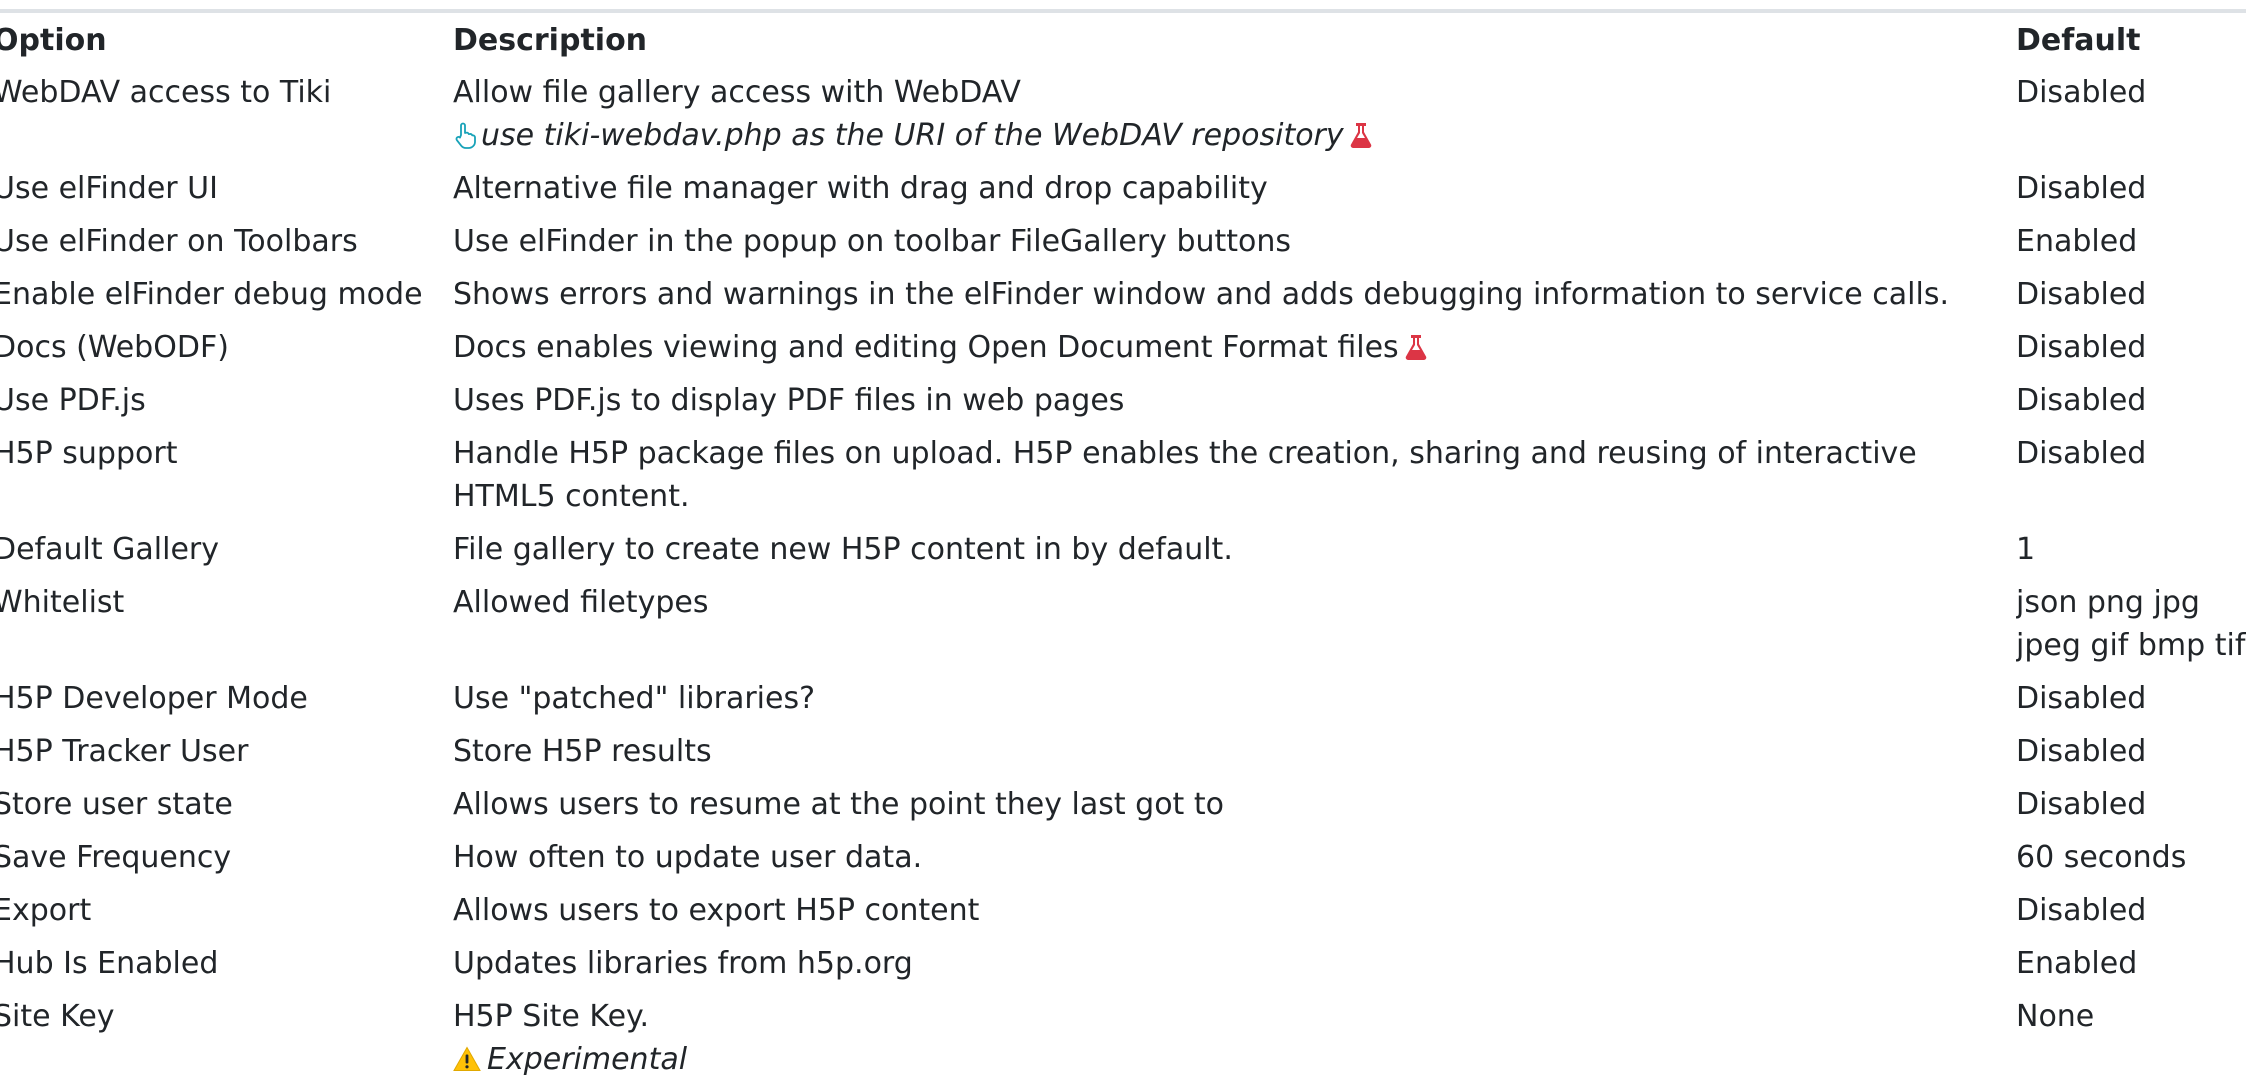 The width and height of the screenshot is (2246, 1086). What do you see at coordinates (116, 804) in the screenshot?
I see `option-name: Store user state` at bounding box center [116, 804].